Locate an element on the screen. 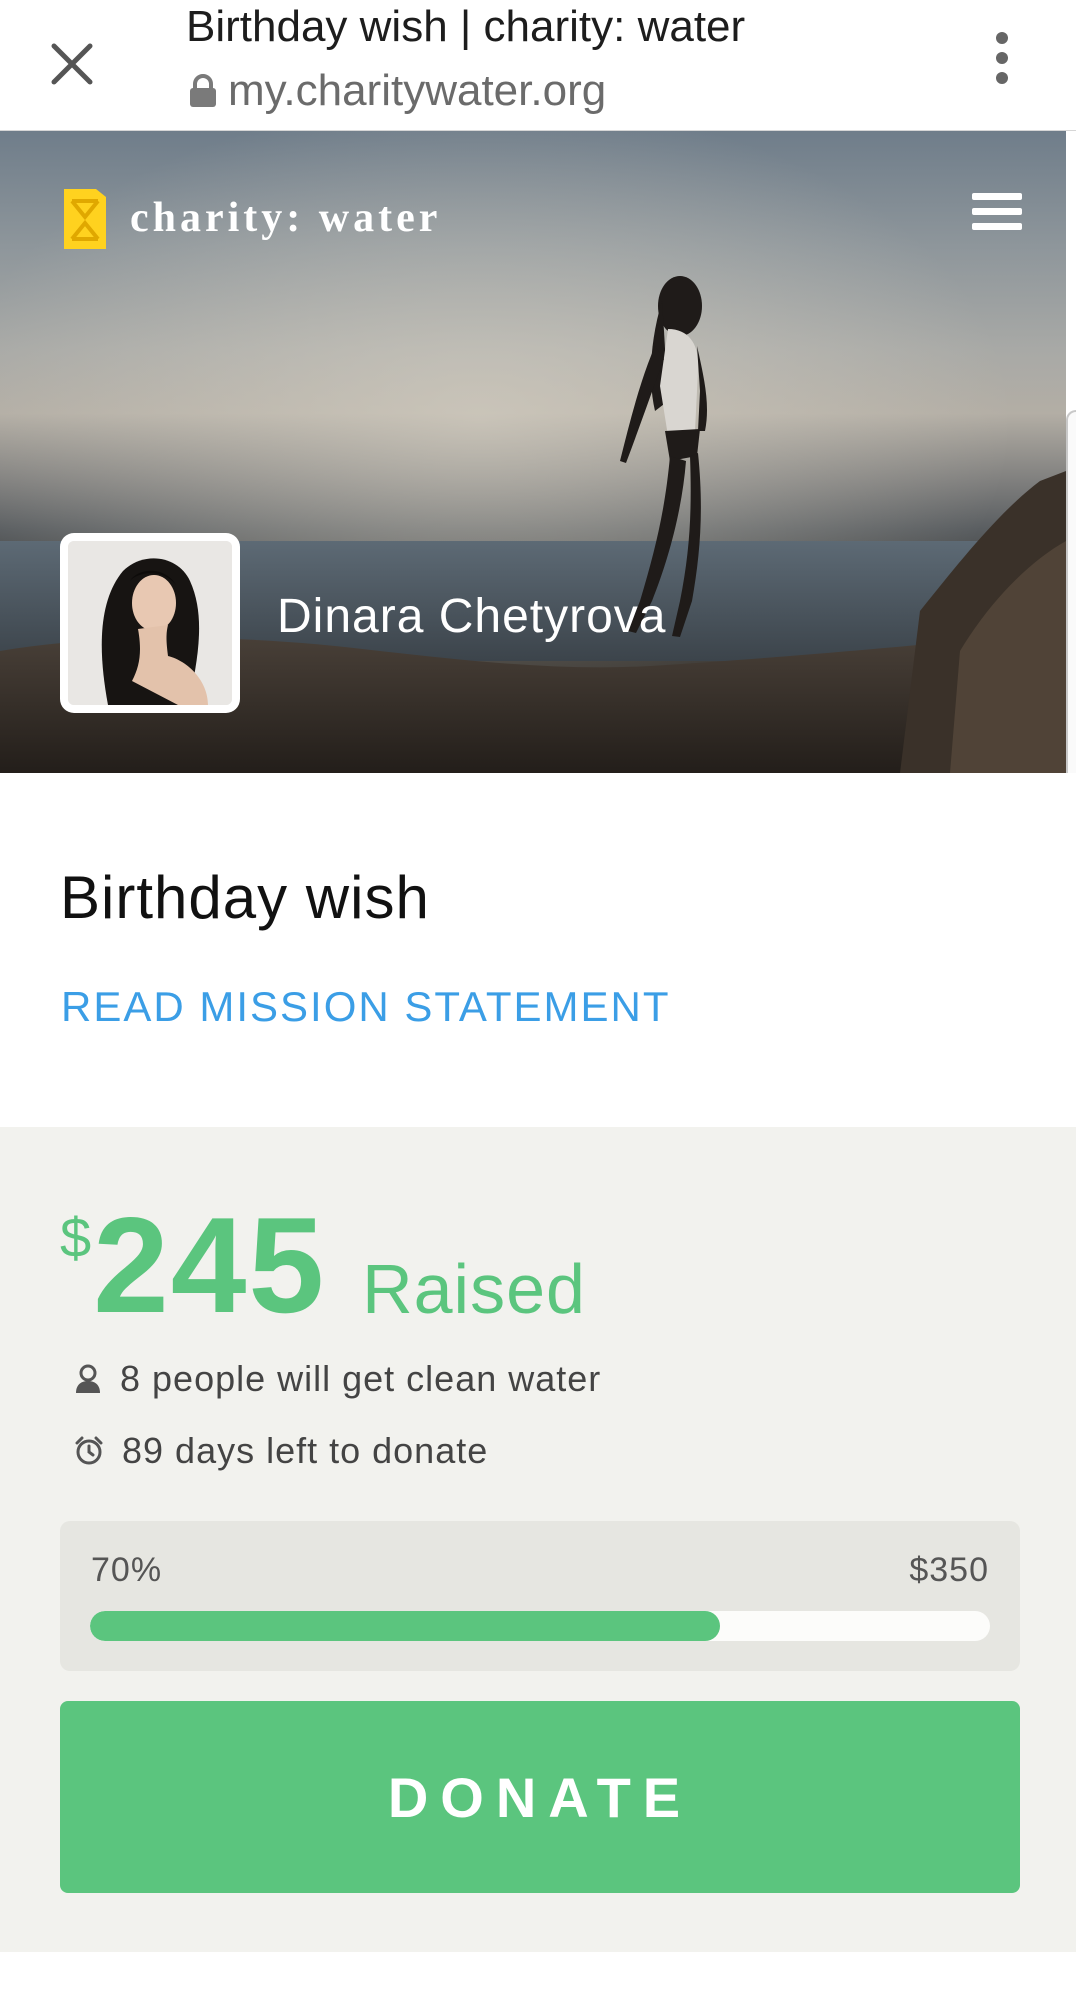 The width and height of the screenshot is (1076, 1989). jerrycan-logo-icon is located at coordinates (85, 219).